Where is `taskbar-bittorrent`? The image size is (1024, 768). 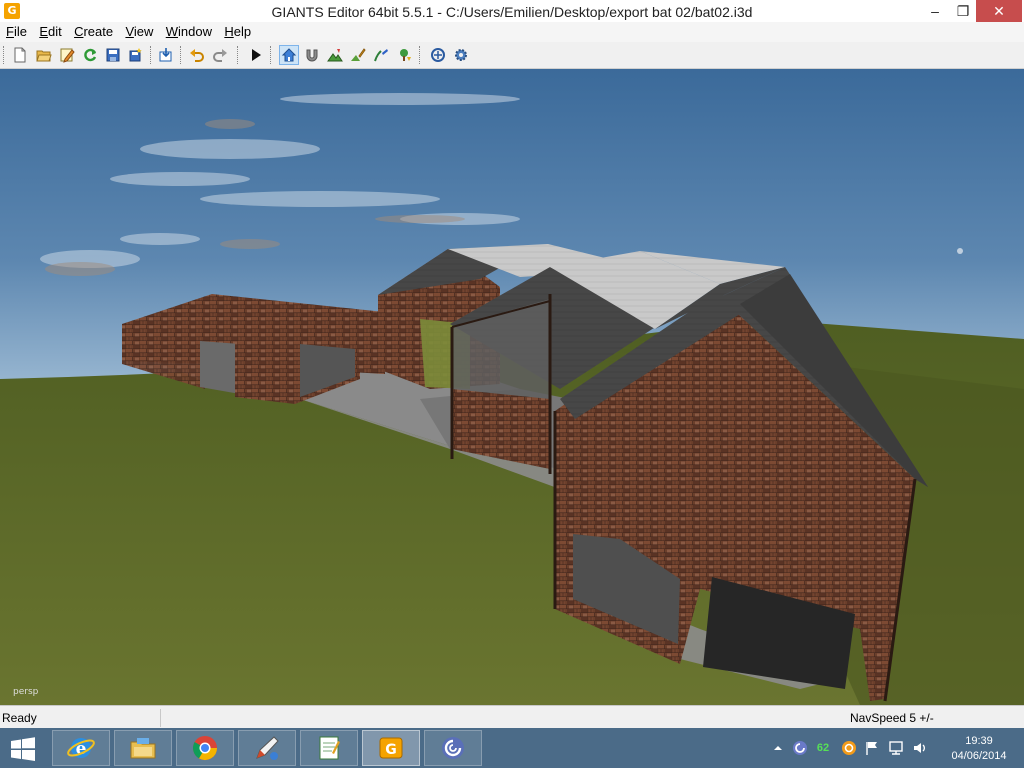
taskbar-bittorrent is located at coordinates (453, 748).